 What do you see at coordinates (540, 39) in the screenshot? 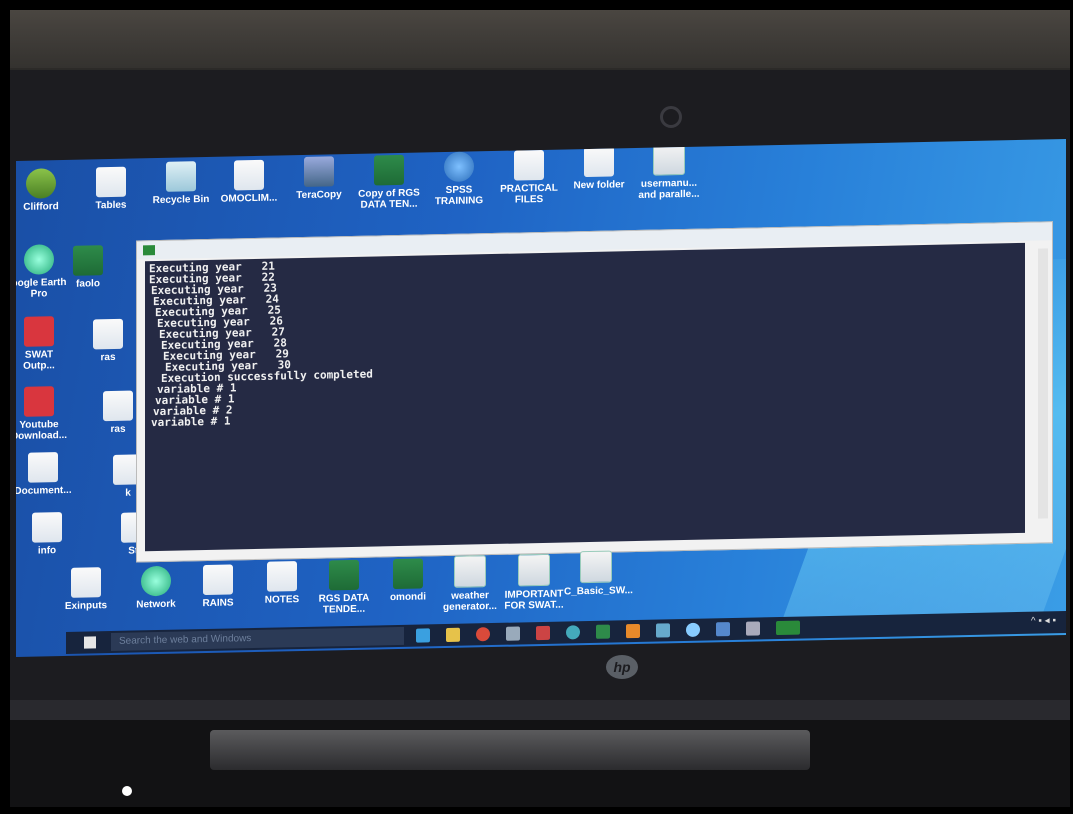
I see `background-wall` at bounding box center [540, 39].